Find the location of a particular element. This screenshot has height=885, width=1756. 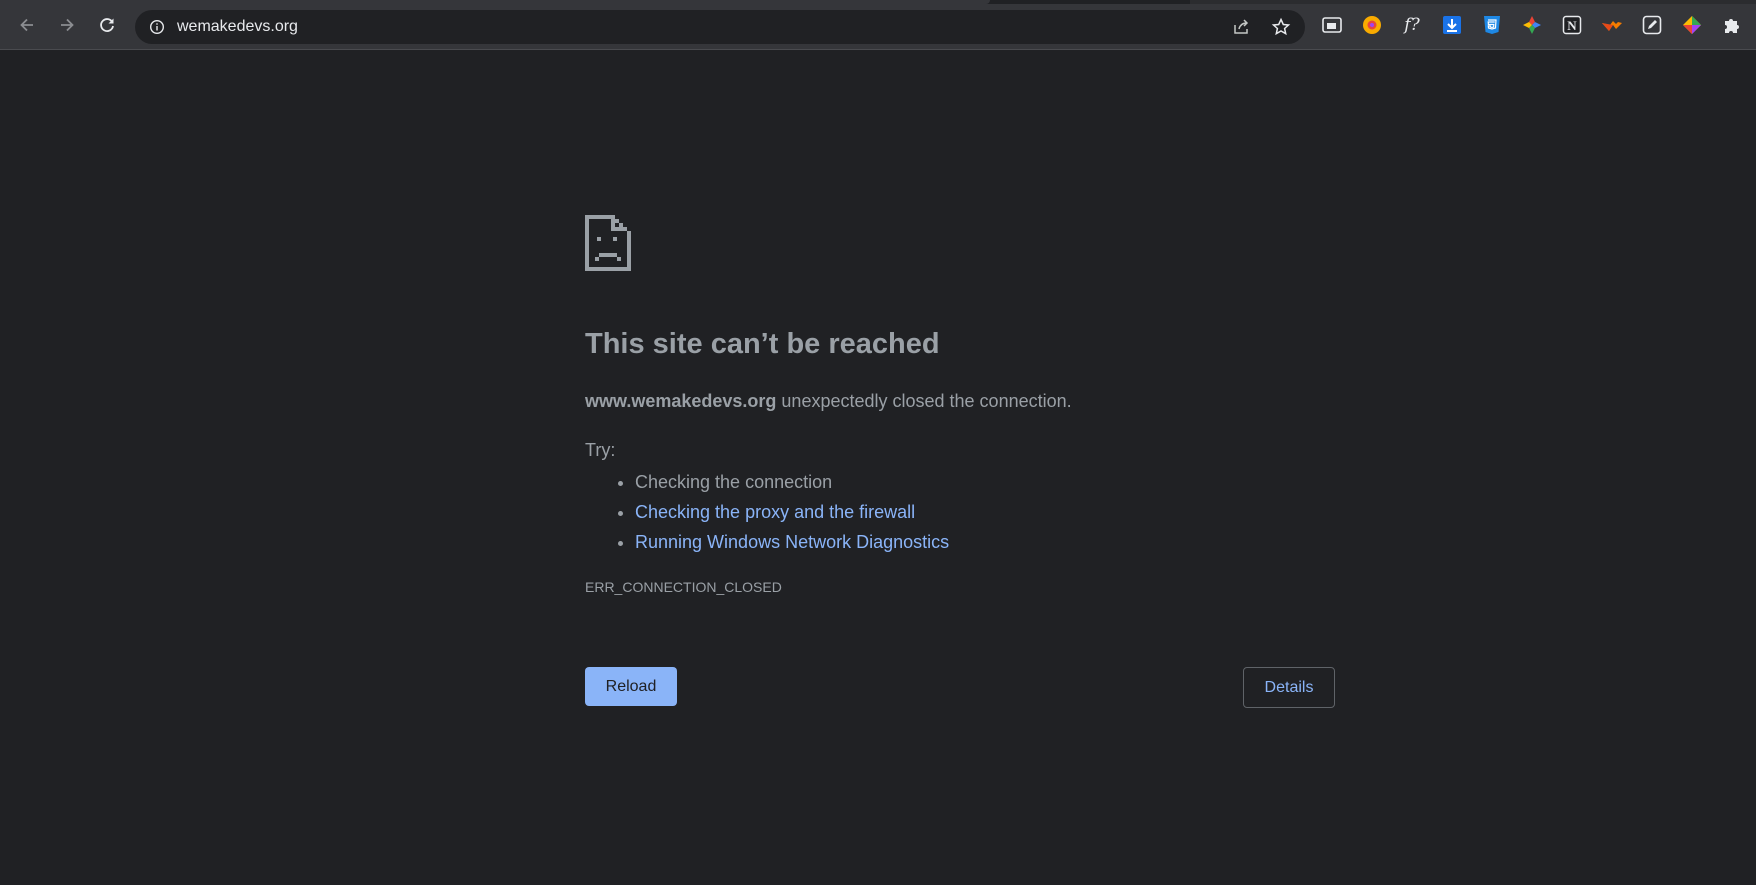

forward-button is located at coordinates (67, 25).